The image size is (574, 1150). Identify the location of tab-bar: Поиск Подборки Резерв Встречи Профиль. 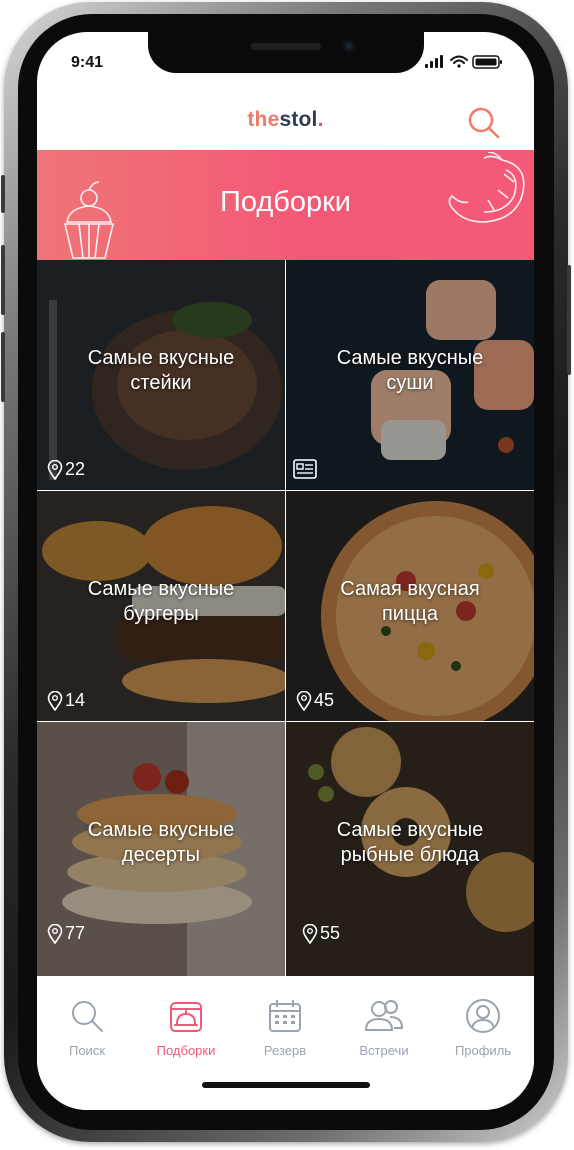
(285, 1043).